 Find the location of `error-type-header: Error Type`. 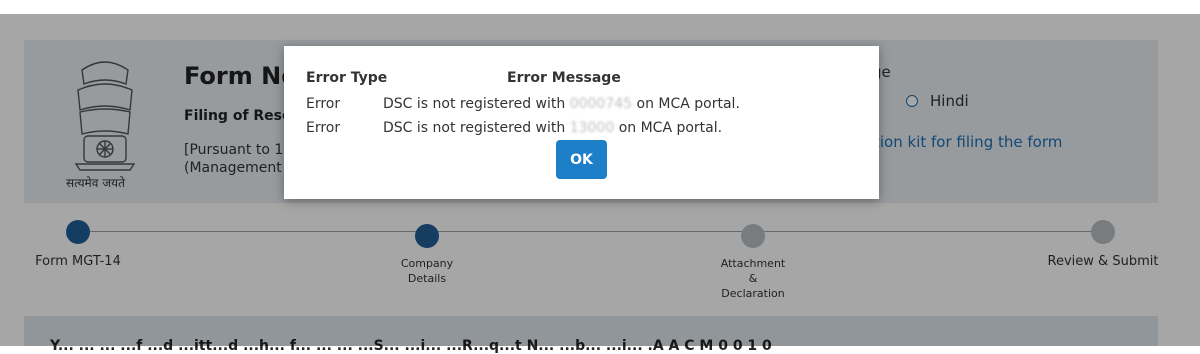

error-type-header: Error Type is located at coordinates (347, 78).